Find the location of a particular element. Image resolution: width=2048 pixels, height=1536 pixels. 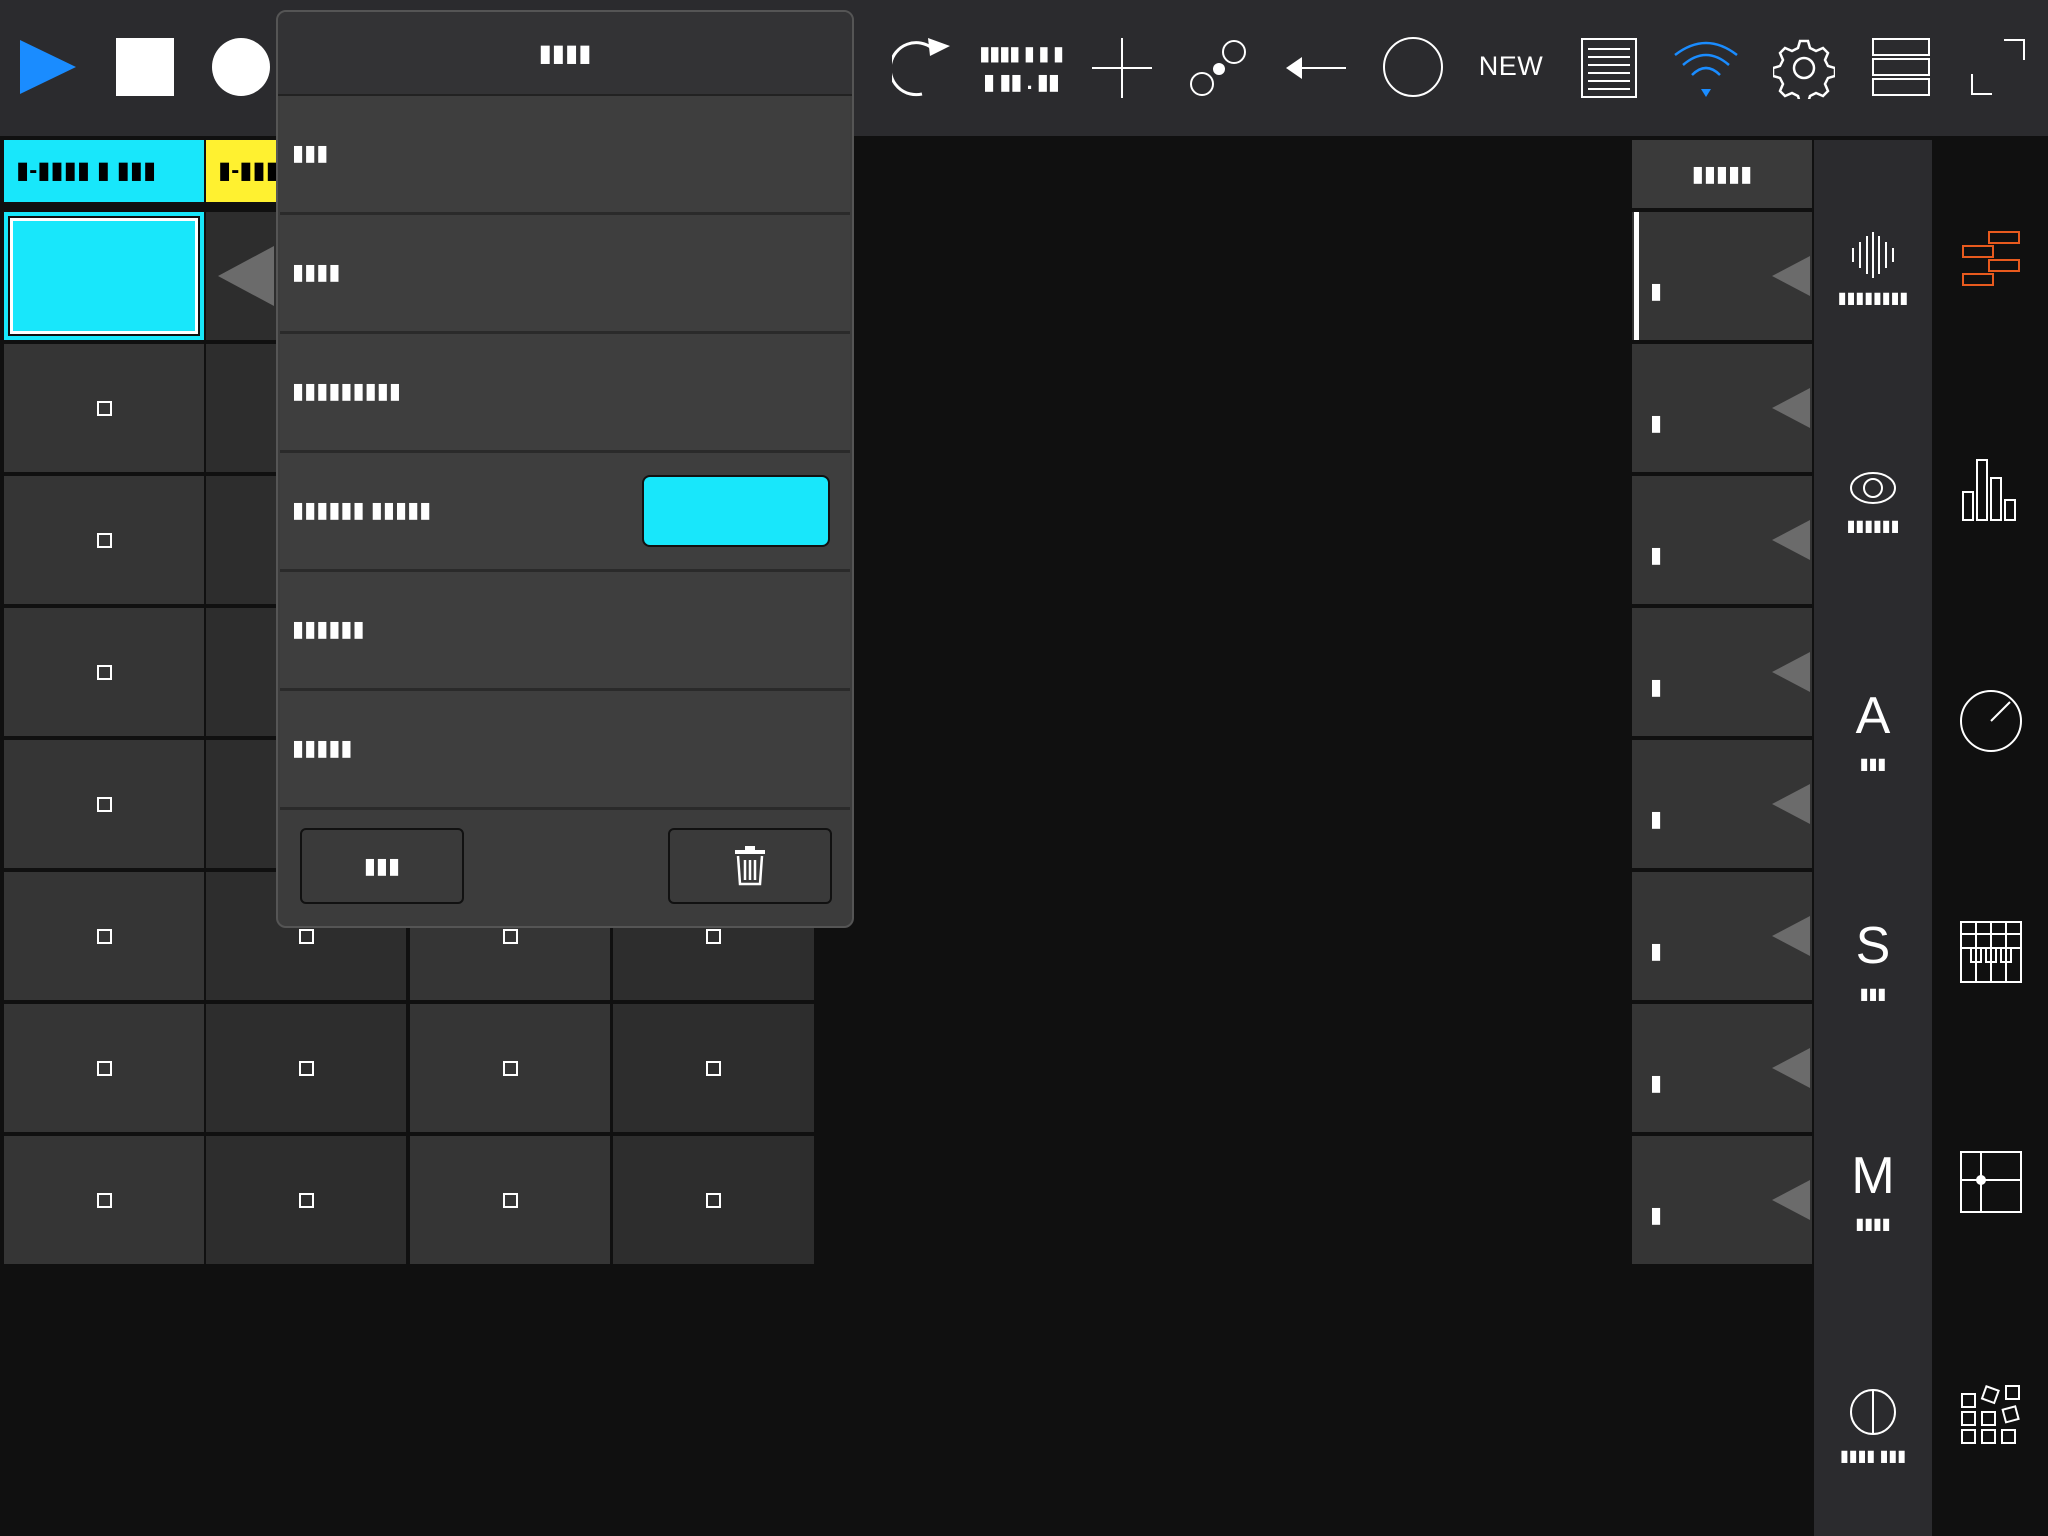

menu-item-1: ▮▮▮ is located at coordinates (565, 155).